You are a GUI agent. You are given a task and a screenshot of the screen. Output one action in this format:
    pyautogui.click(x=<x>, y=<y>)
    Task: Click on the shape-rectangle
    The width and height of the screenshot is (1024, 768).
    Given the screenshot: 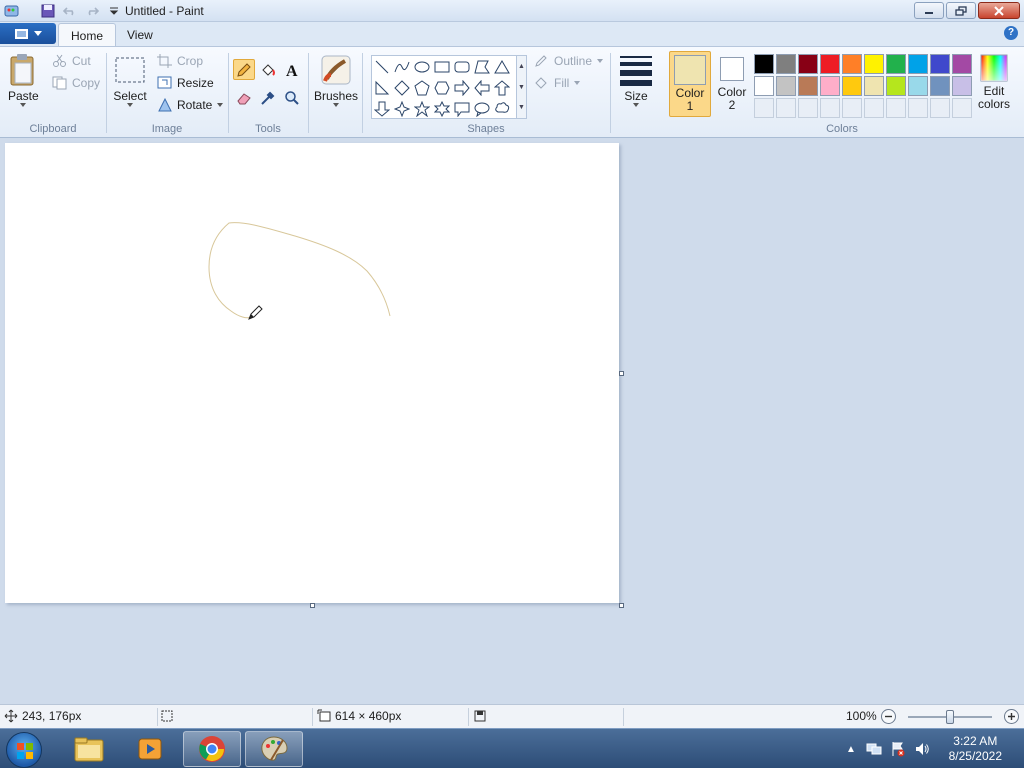 What is the action you would take?
    pyautogui.click(x=442, y=67)
    